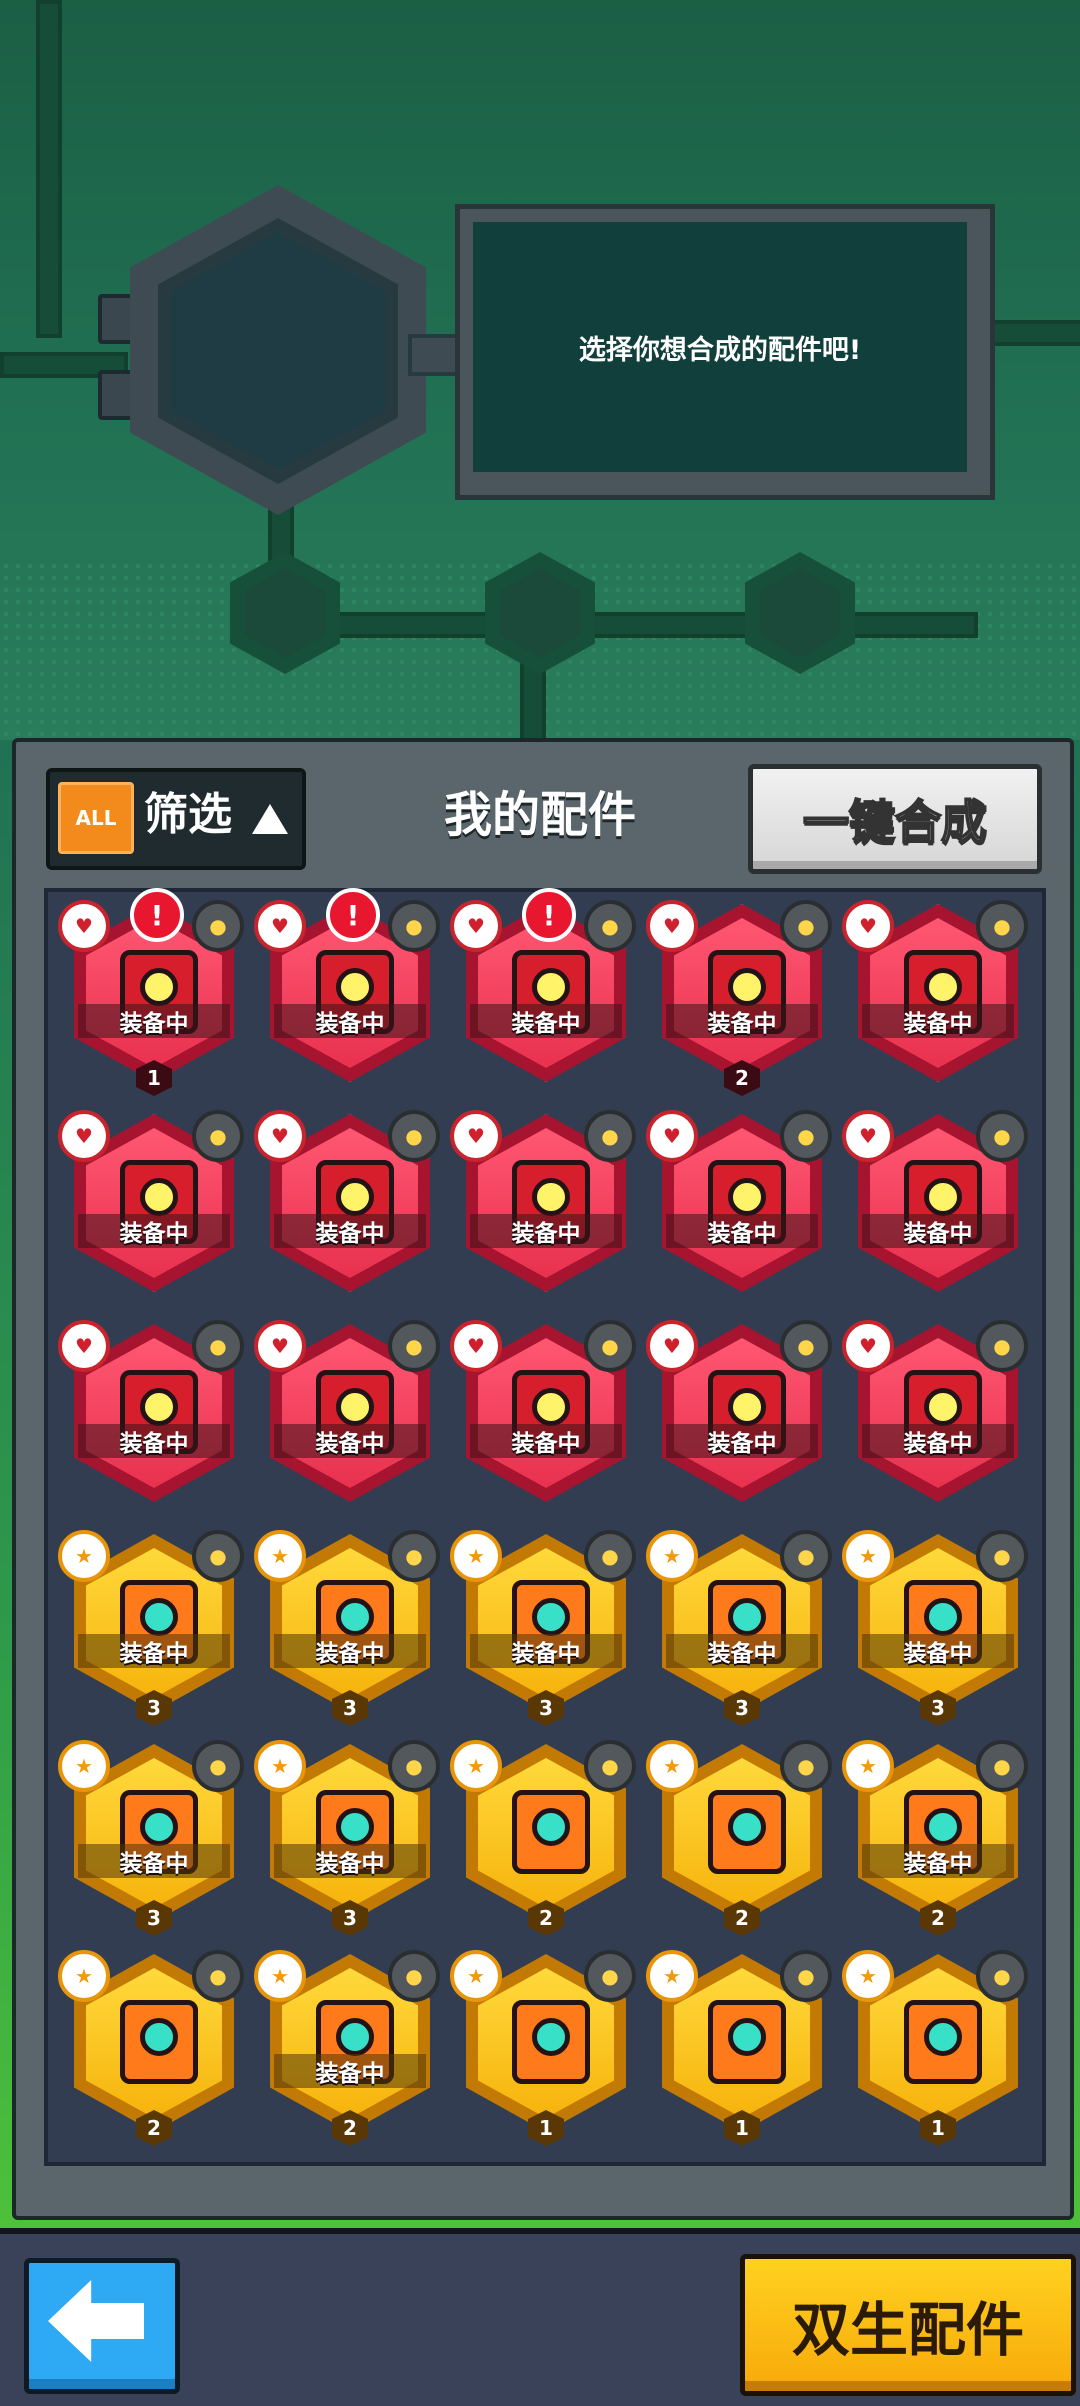  Describe the element at coordinates (49, 169) in the screenshot. I see `pipe-top` at that location.